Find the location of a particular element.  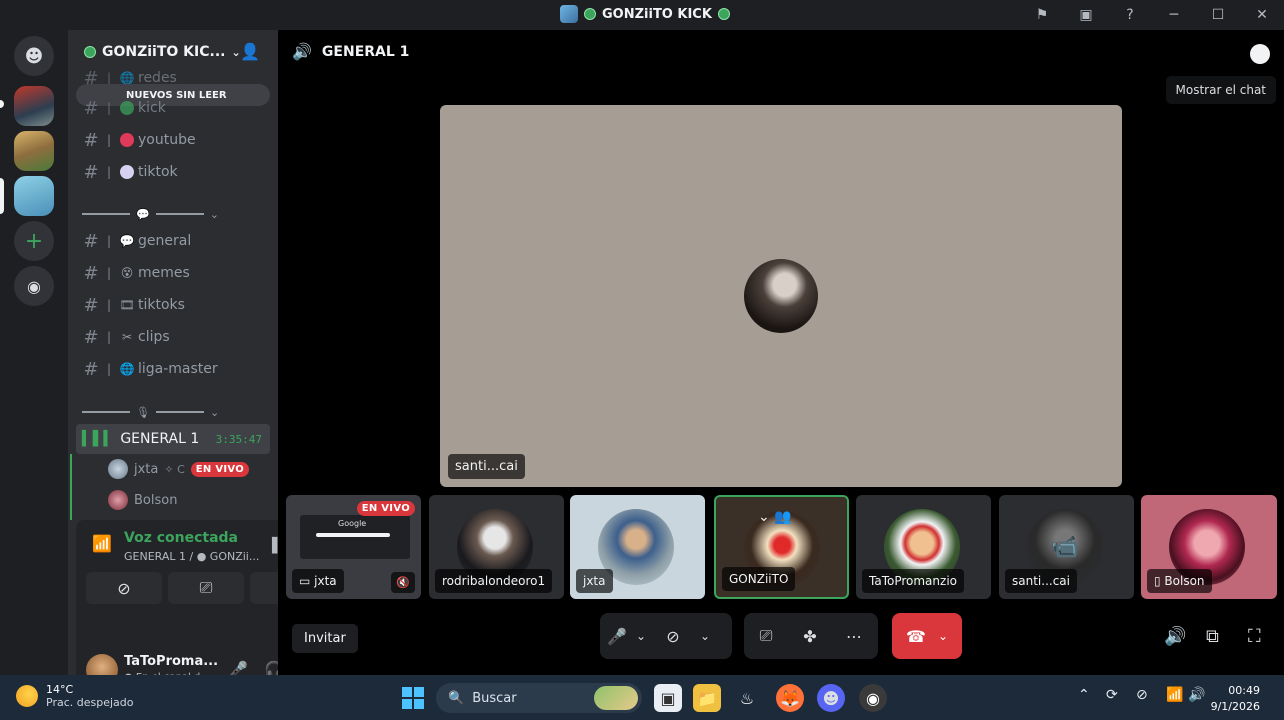

chevron-up-icon: ⌃ is located at coordinates (1084, 695).